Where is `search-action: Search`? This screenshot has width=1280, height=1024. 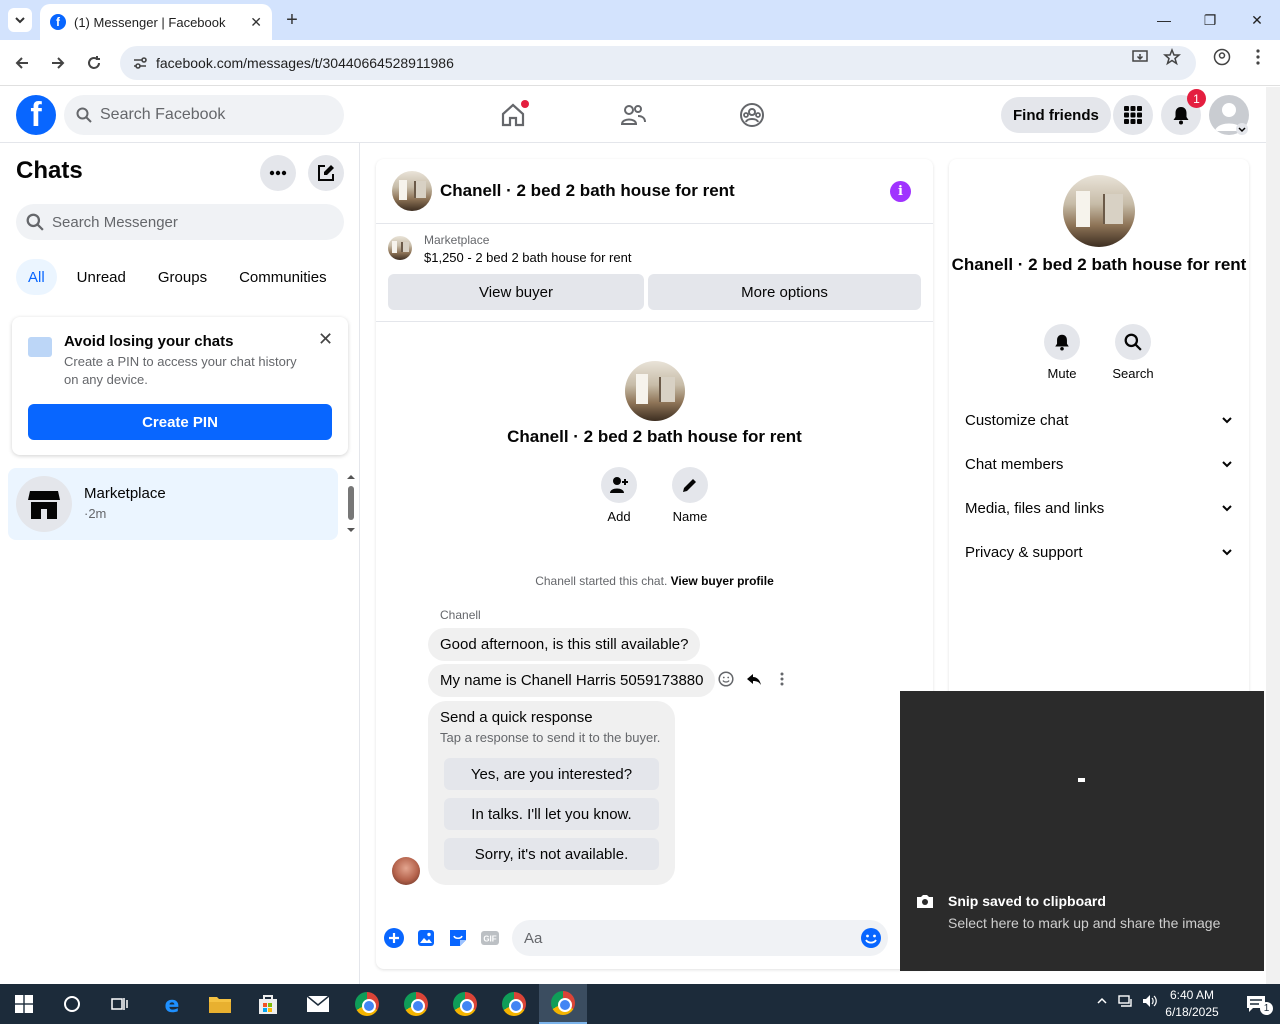 search-action: Search is located at coordinates (1133, 352).